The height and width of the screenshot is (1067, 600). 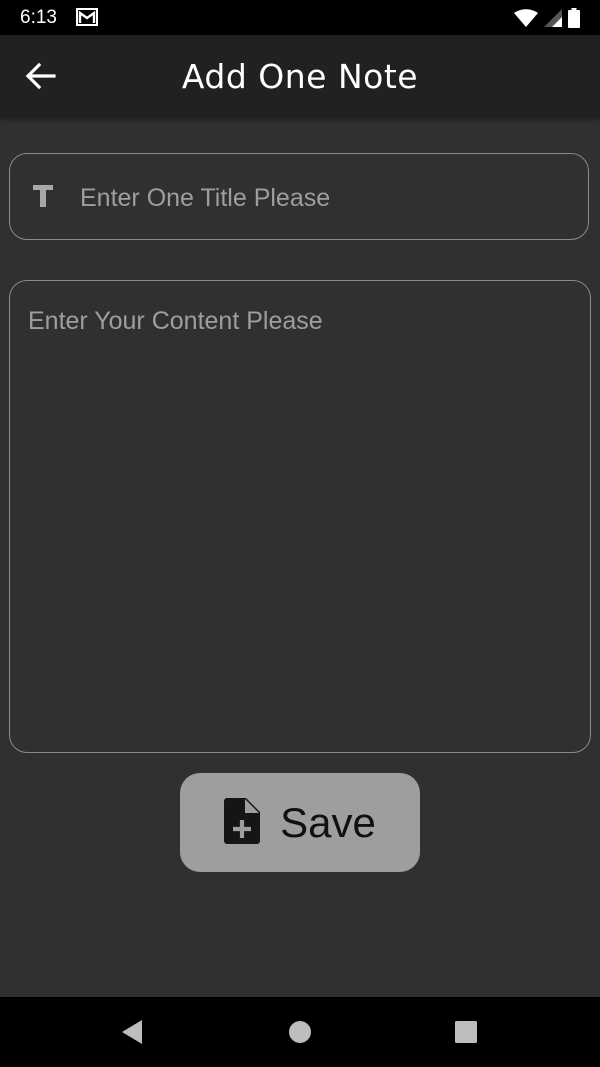 I want to click on recents-square-icon, so click(x=466, y=1032).